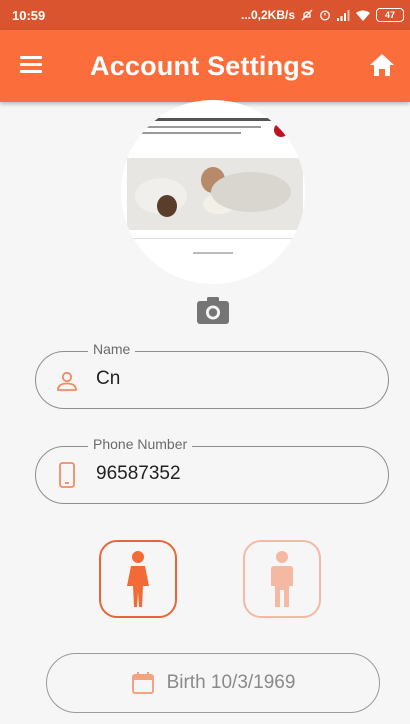  What do you see at coordinates (363, 15) in the screenshot?
I see `wifi-icon` at bounding box center [363, 15].